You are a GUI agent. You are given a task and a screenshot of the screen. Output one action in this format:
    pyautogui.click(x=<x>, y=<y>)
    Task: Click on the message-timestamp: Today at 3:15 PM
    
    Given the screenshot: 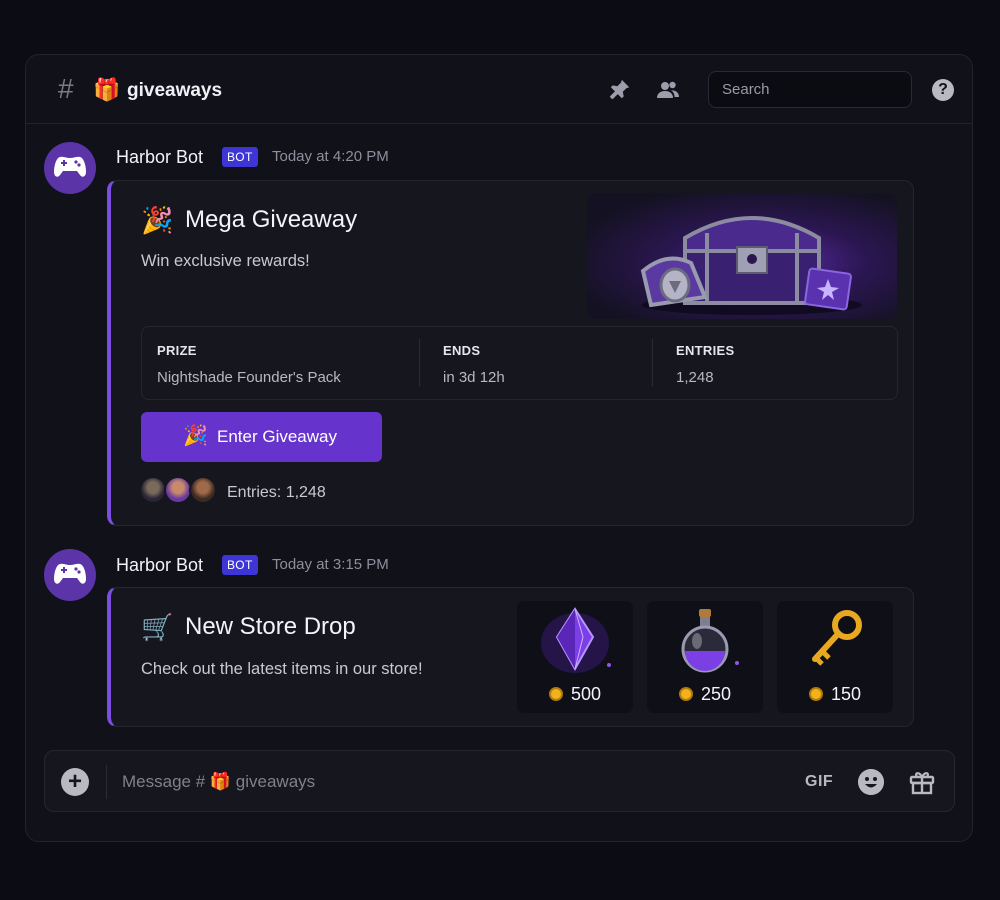 What is the action you would take?
    pyautogui.click(x=330, y=564)
    